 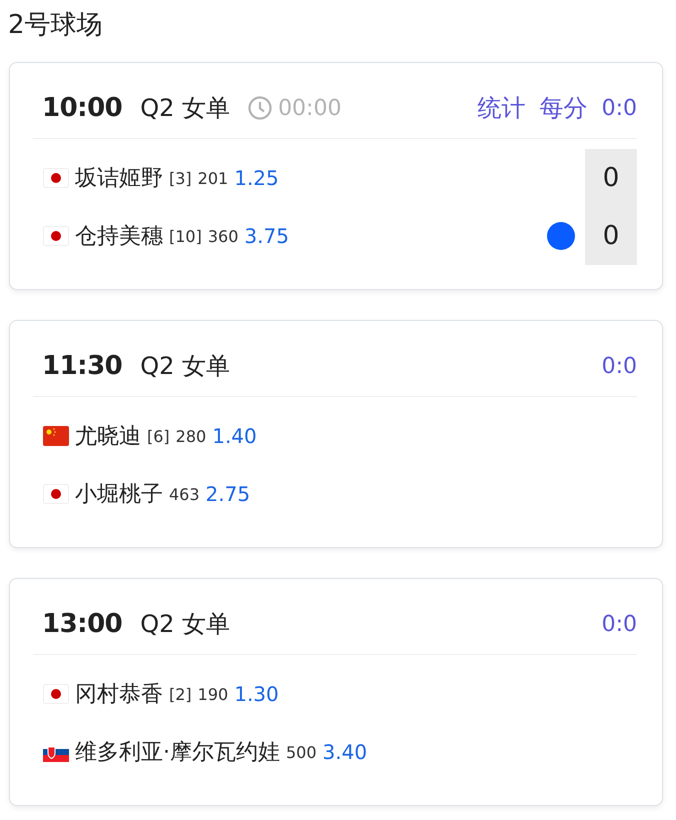 I want to click on stats-link: 统计, so click(x=502, y=108).